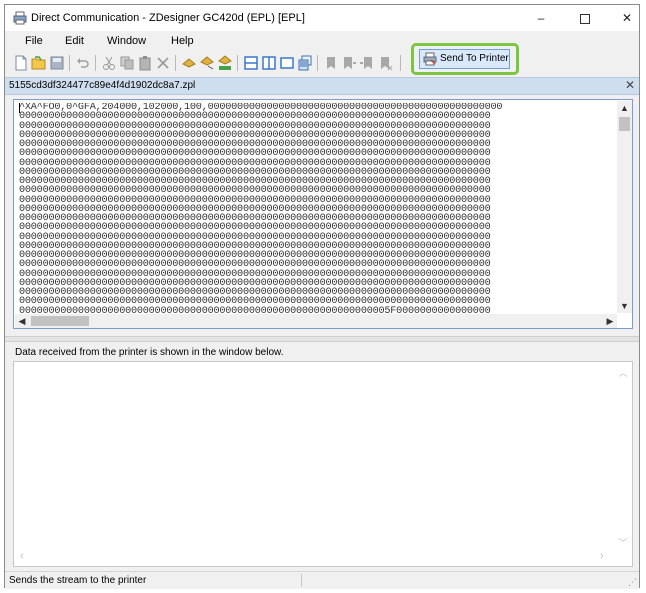 The image size is (646, 593). I want to click on delete-icon, so click(163, 63).